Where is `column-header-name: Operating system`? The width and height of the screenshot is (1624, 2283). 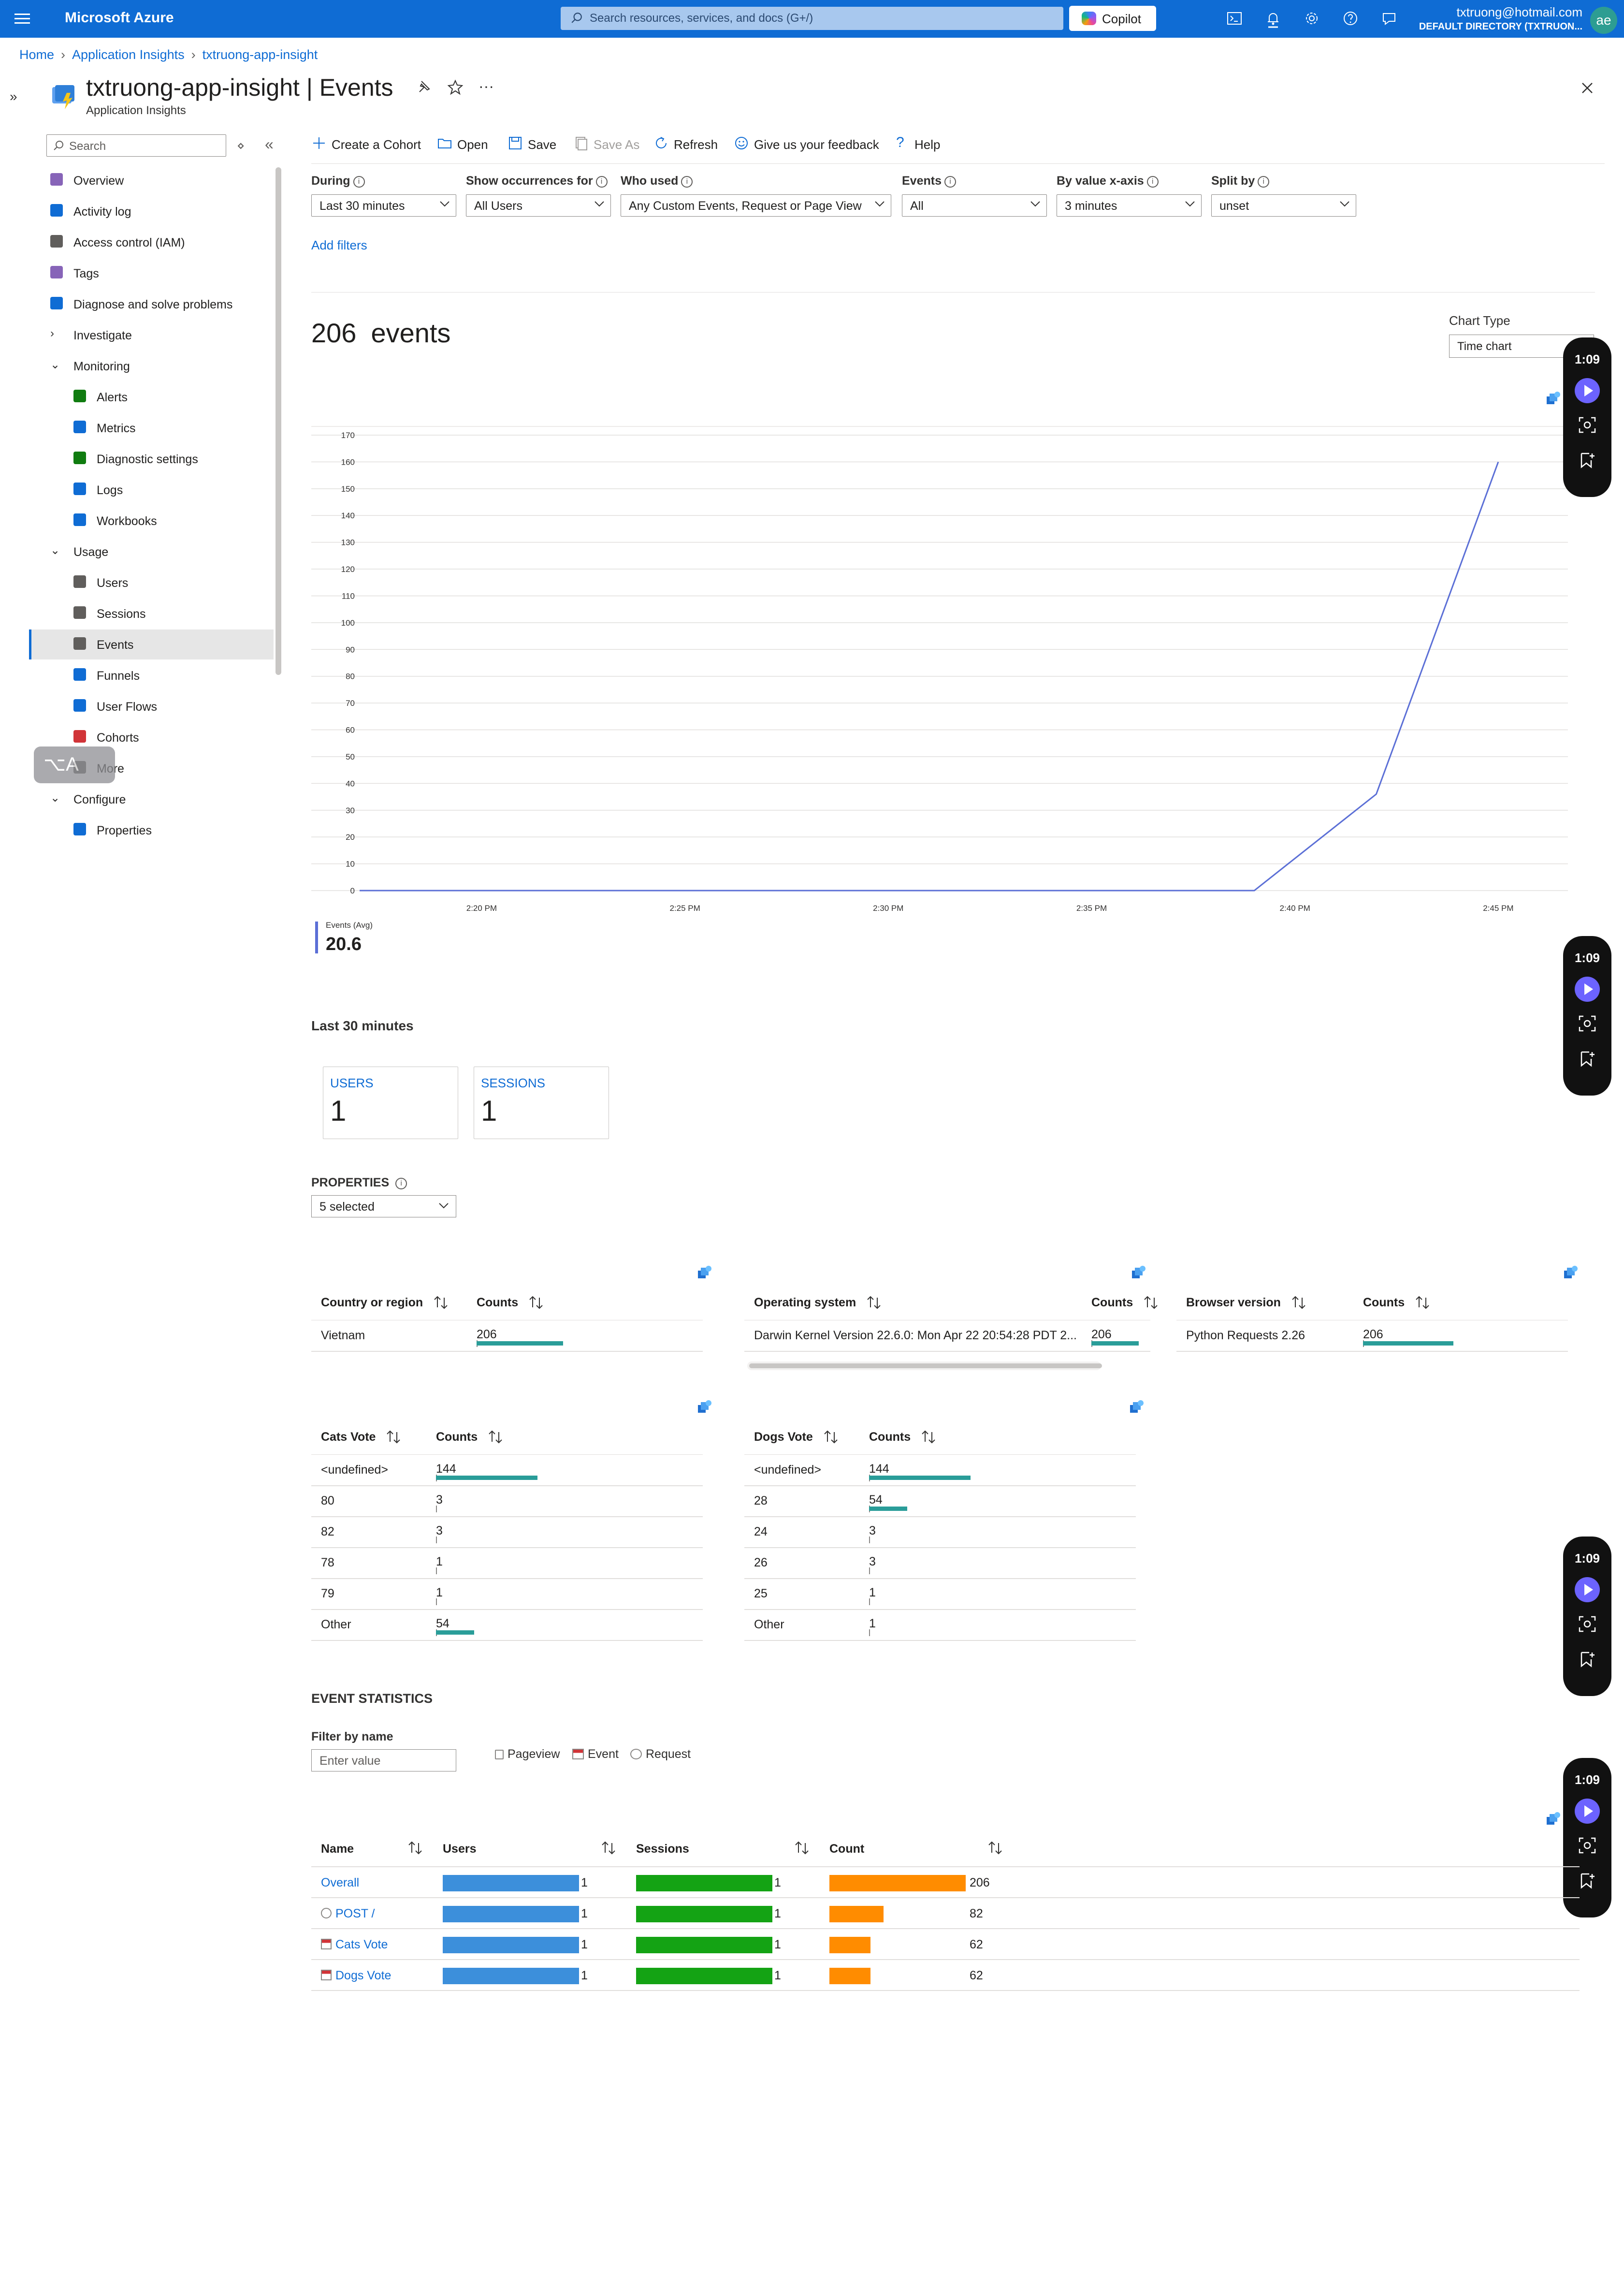 column-header-name: Operating system is located at coordinates (818, 1308).